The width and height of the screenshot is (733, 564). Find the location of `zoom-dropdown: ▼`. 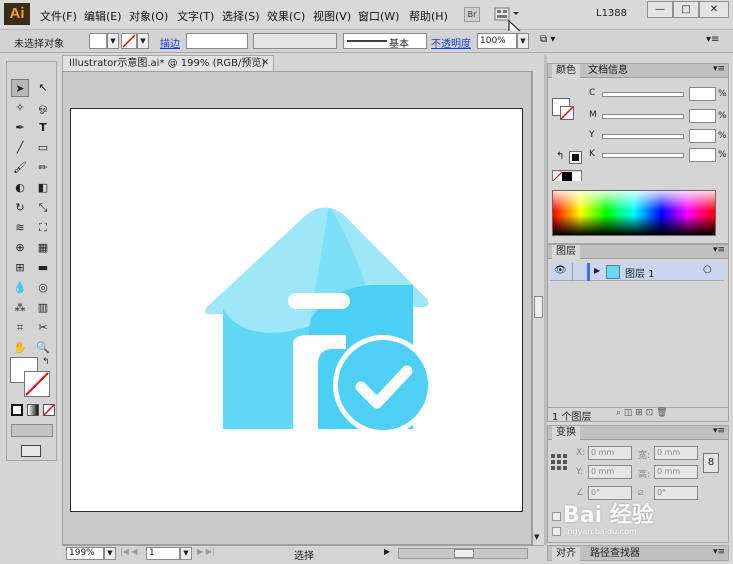

zoom-dropdown: ▼ is located at coordinates (110, 553).